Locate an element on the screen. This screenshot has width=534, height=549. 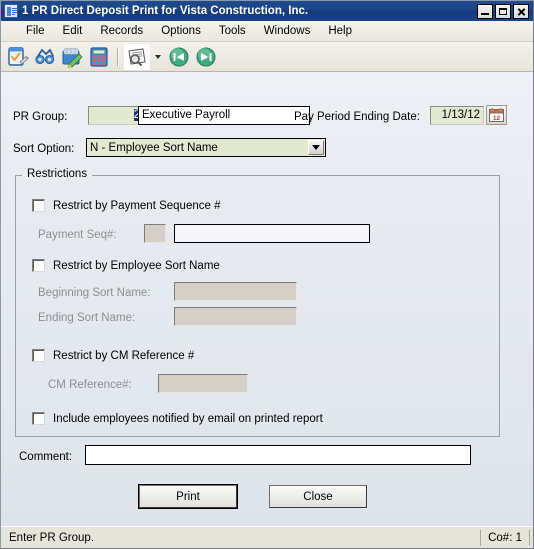
status-message: Enter PR Group. is located at coordinates (243, 537).